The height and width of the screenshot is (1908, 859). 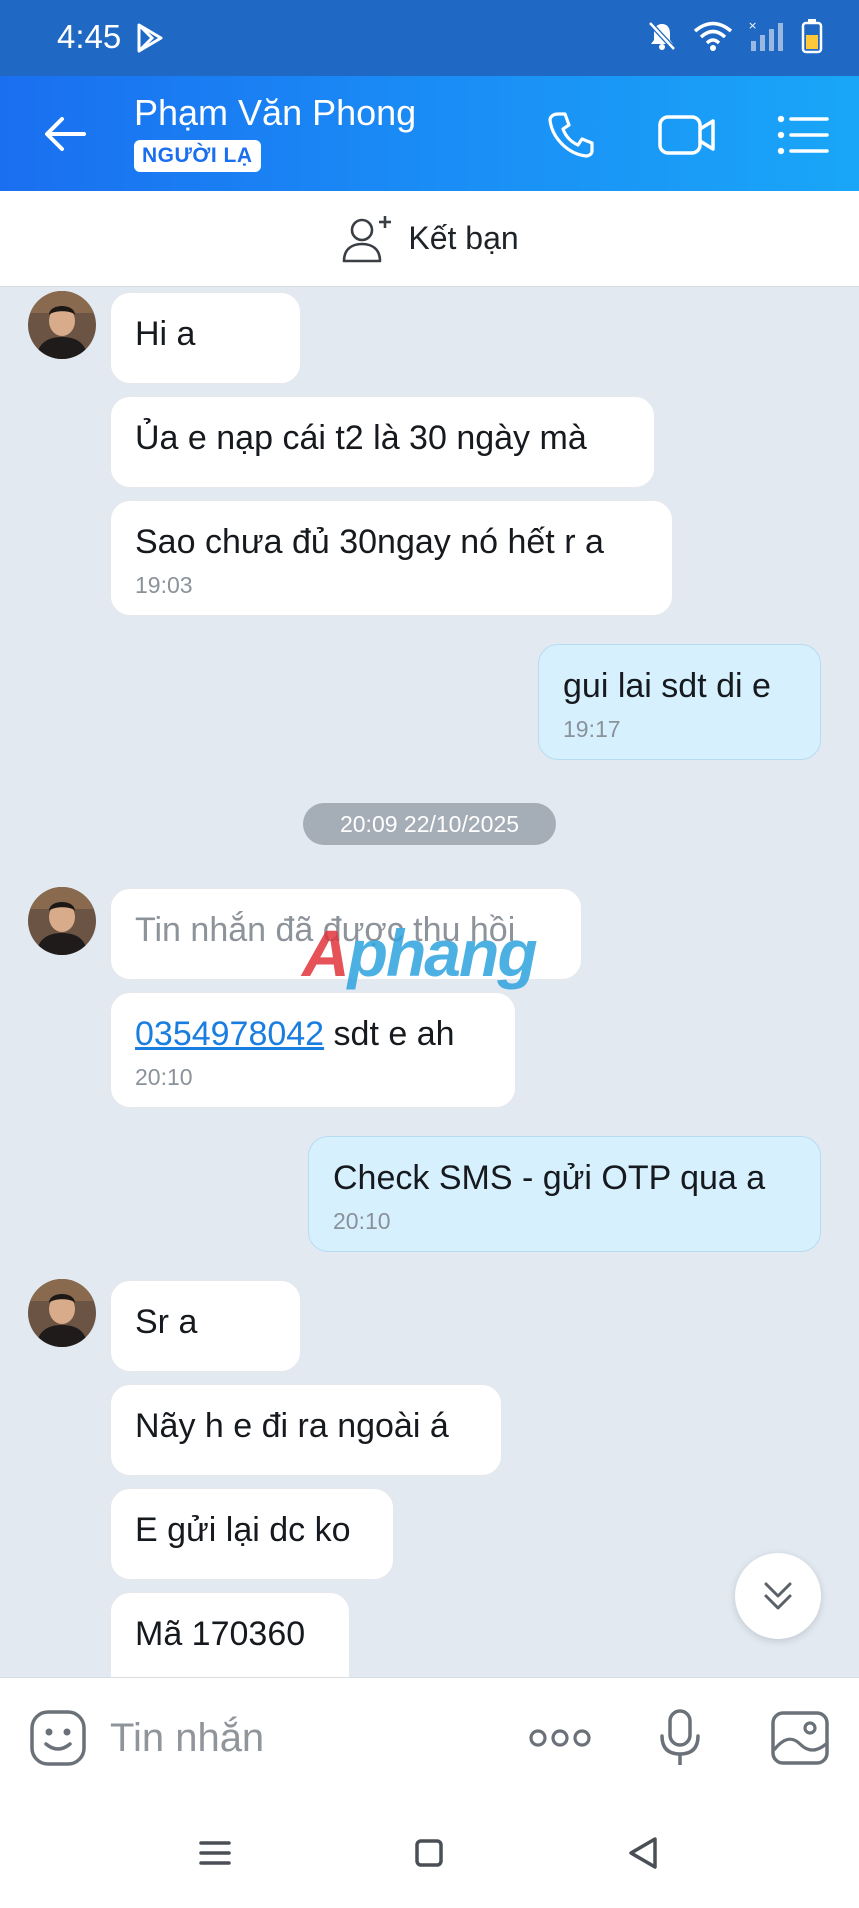 I want to click on message-bubble: Nãy h e đi ra ngoài á, so click(x=306, y=1430).